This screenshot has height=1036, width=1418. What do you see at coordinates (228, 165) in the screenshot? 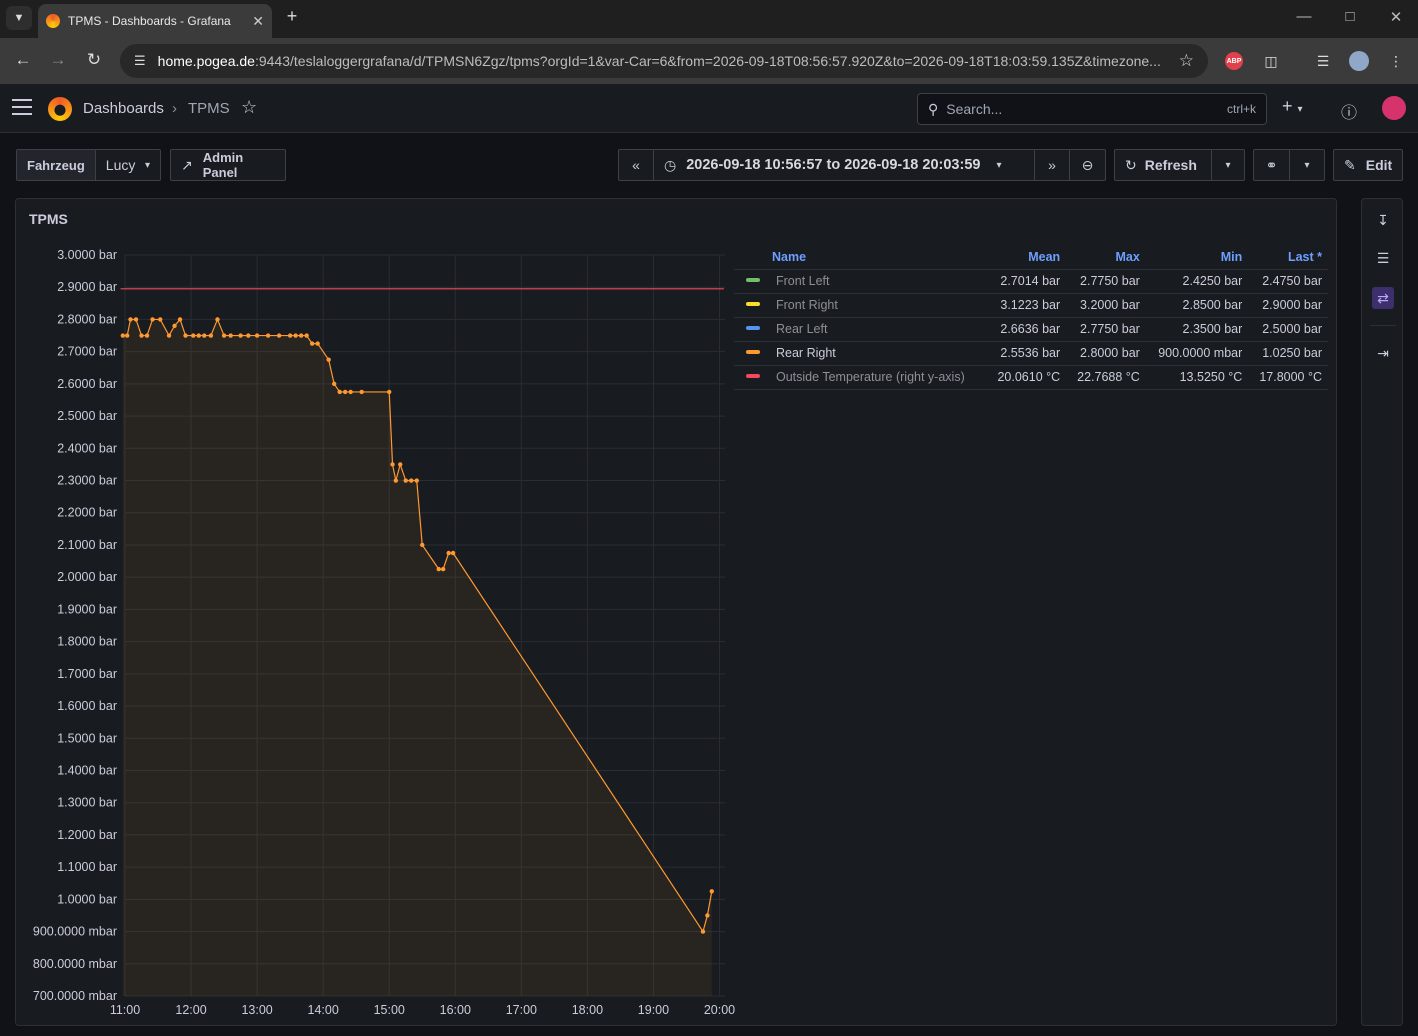
I see `admin-panel-link: ↗ Admin Panel` at bounding box center [228, 165].